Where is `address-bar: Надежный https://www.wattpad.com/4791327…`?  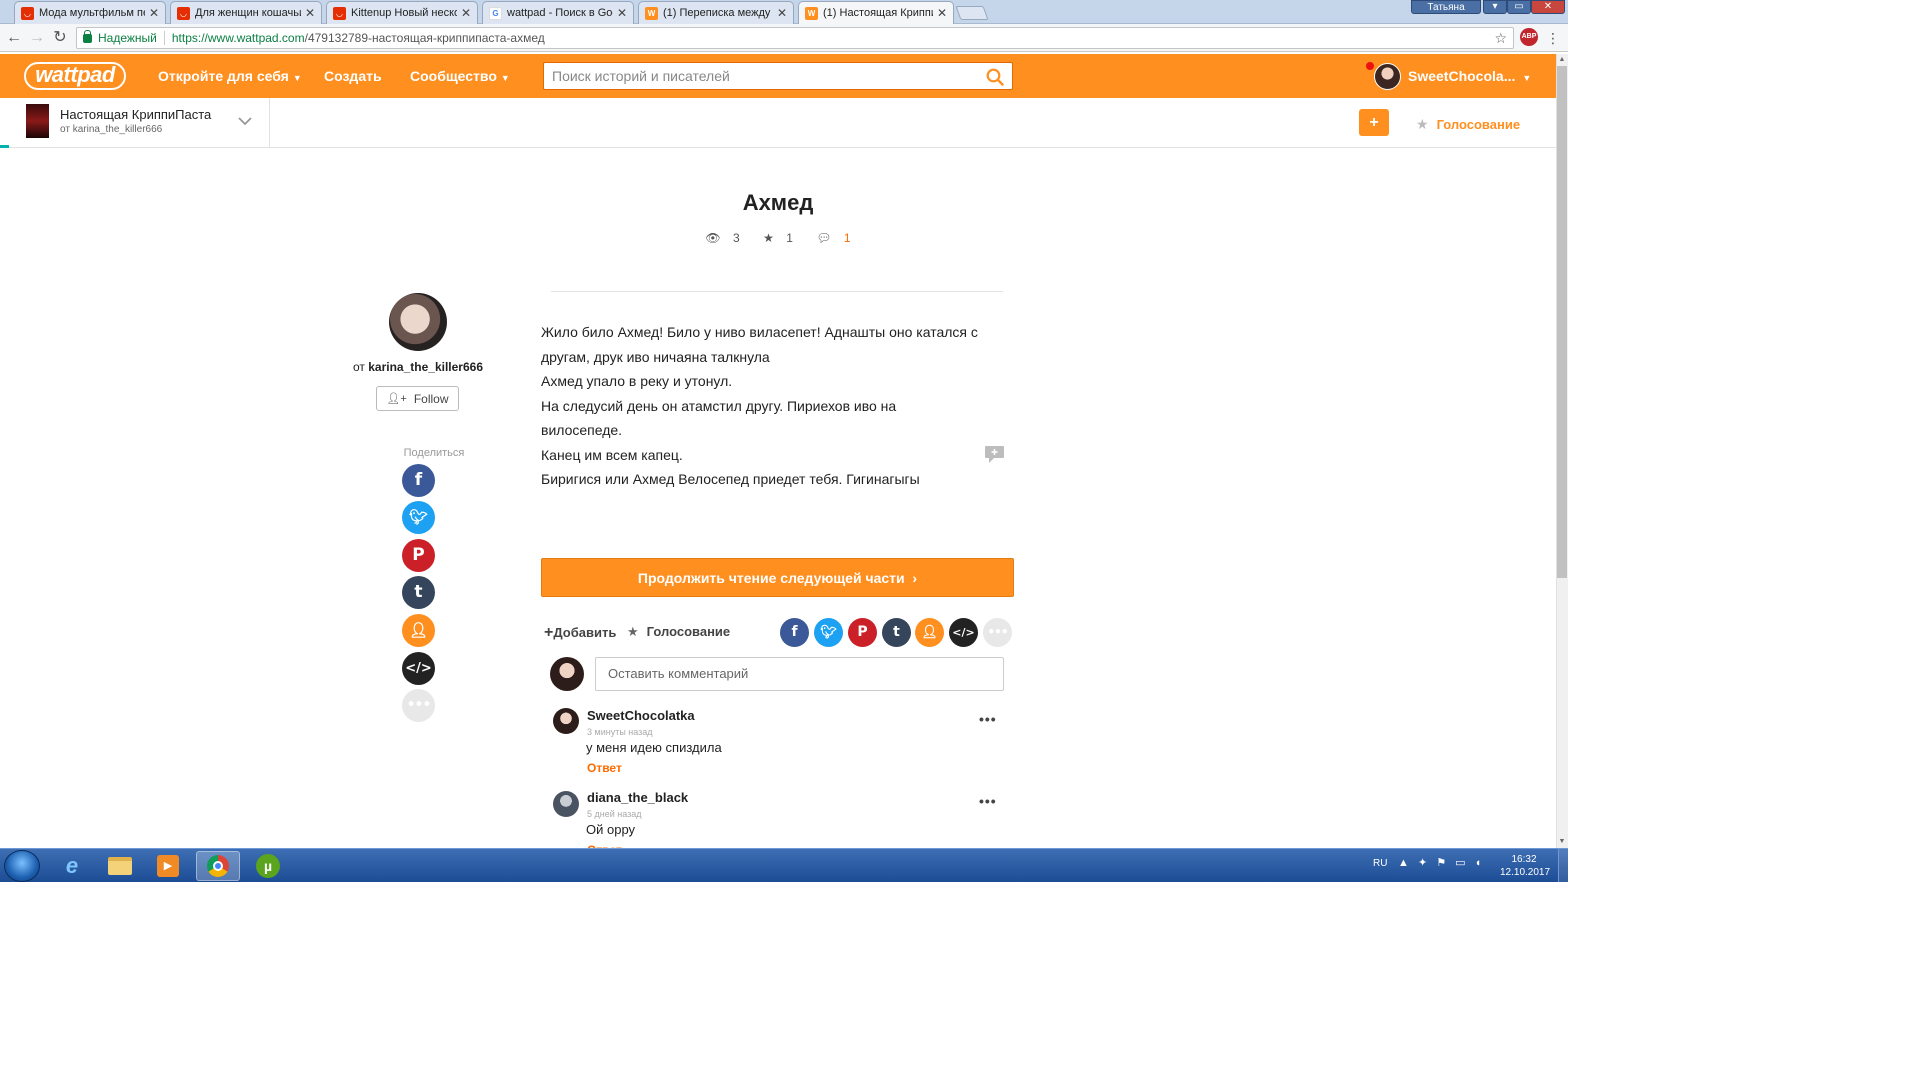
address-bar: Надежный https://www.wattpad.com/4791327… is located at coordinates (795, 38).